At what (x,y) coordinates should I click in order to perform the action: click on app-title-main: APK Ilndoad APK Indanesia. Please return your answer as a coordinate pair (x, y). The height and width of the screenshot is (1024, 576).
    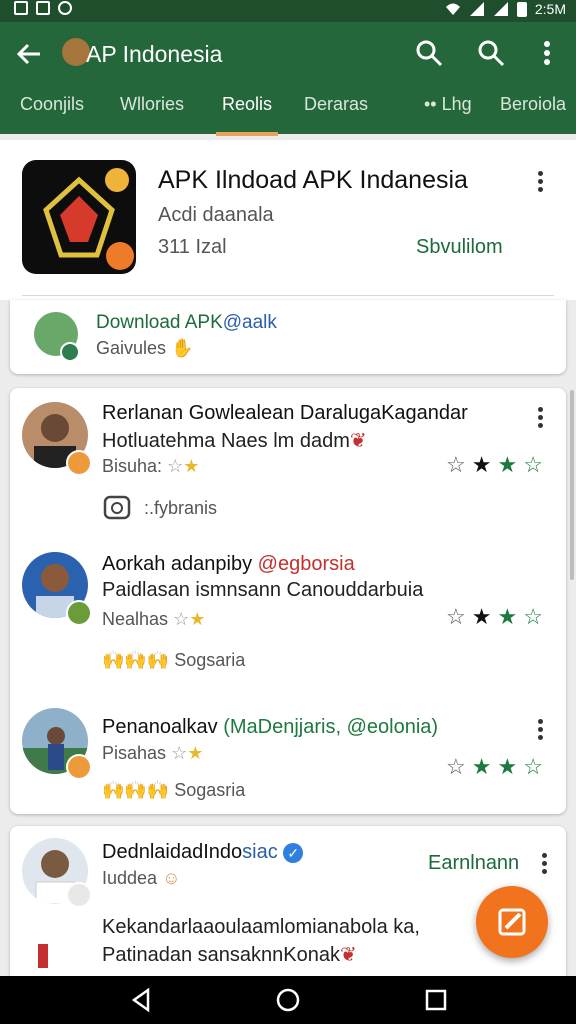
    Looking at the image, I should click on (313, 180).